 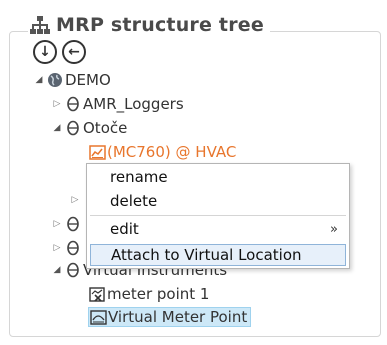 I want to click on tree-node-hidden-2: ▷, so click(x=66, y=248).